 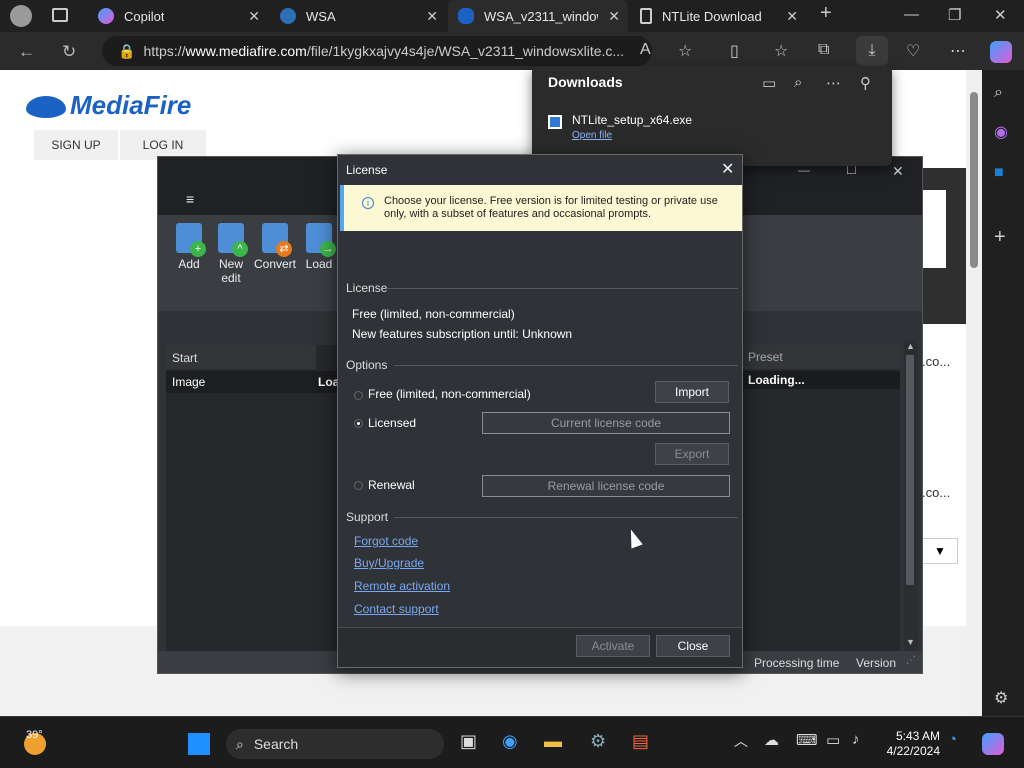 What do you see at coordinates (1001, 52) in the screenshot?
I see `copilot-sidebar-icon` at bounding box center [1001, 52].